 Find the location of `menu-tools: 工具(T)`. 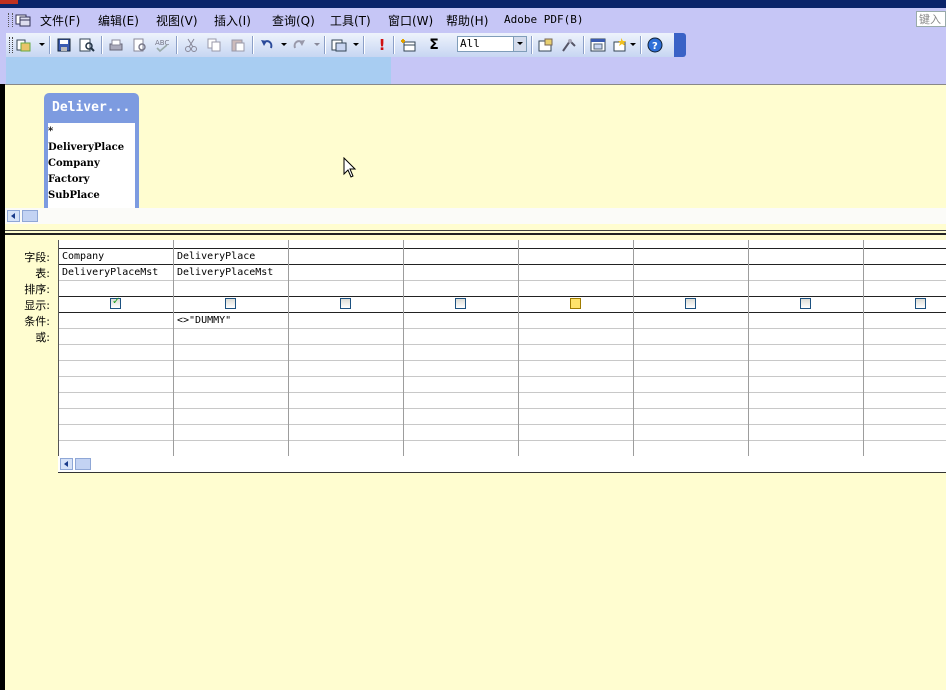

menu-tools: 工具(T) is located at coordinates (350, 20).